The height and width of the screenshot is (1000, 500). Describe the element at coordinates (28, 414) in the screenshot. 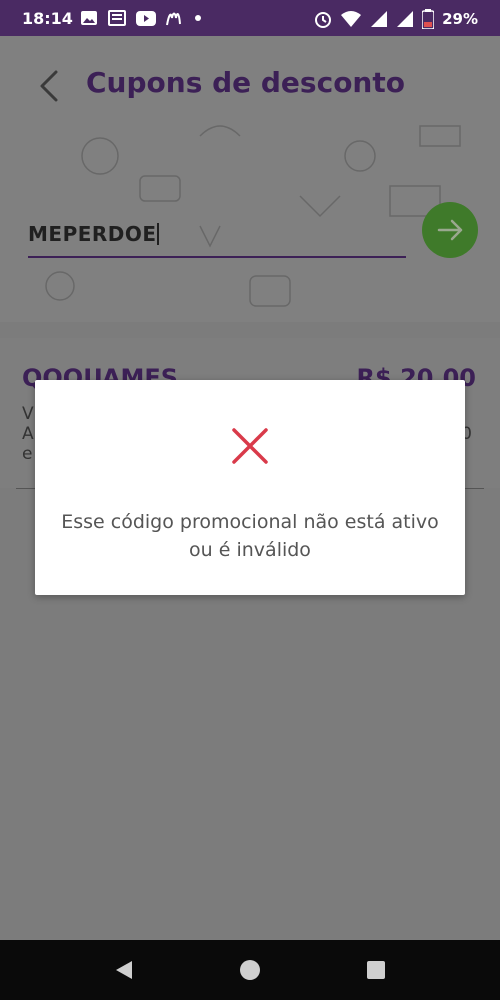

I see `coupon-description-line1: V` at that location.